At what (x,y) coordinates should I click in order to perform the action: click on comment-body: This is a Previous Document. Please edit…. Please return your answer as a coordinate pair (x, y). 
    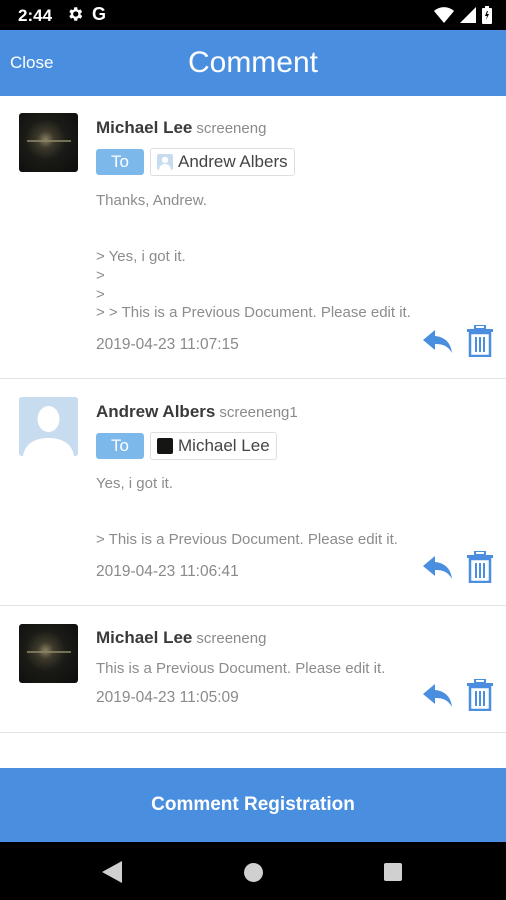
    Looking at the image, I should click on (241, 668).